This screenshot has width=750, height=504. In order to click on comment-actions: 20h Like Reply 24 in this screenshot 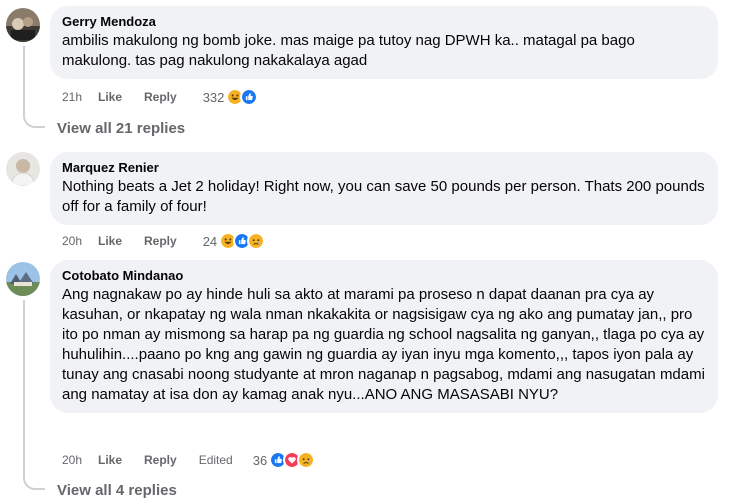, I will do `click(164, 241)`.